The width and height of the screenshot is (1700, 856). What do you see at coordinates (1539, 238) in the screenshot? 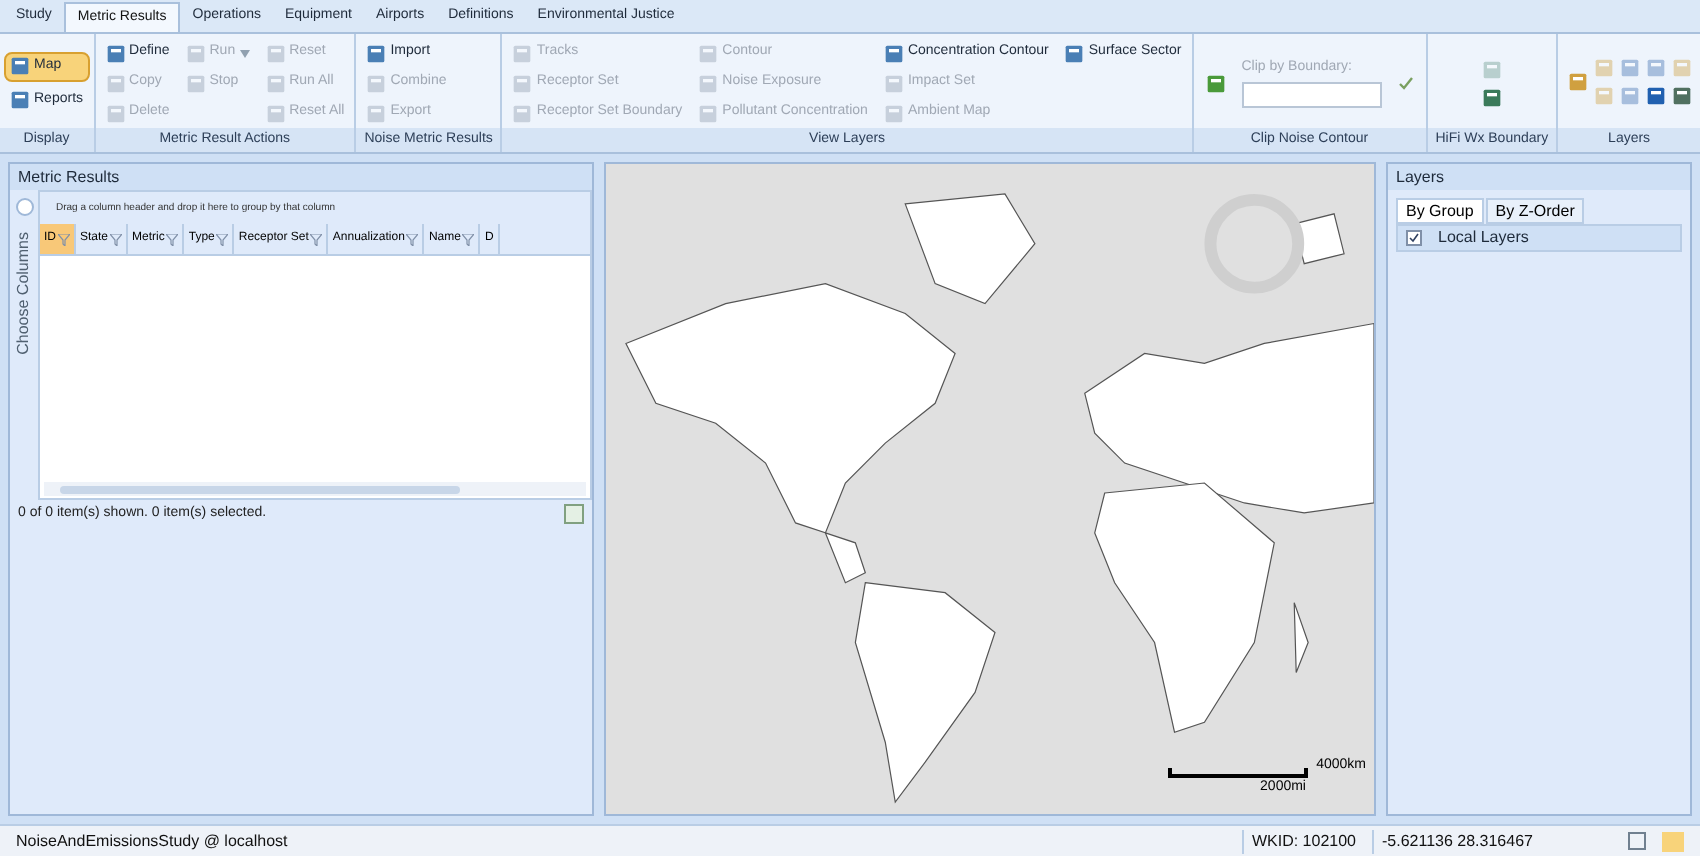
I see `layer-group-row: Local Layers` at bounding box center [1539, 238].